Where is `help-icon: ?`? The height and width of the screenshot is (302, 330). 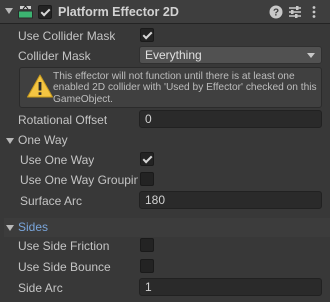
help-icon: ? is located at coordinates (276, 12).